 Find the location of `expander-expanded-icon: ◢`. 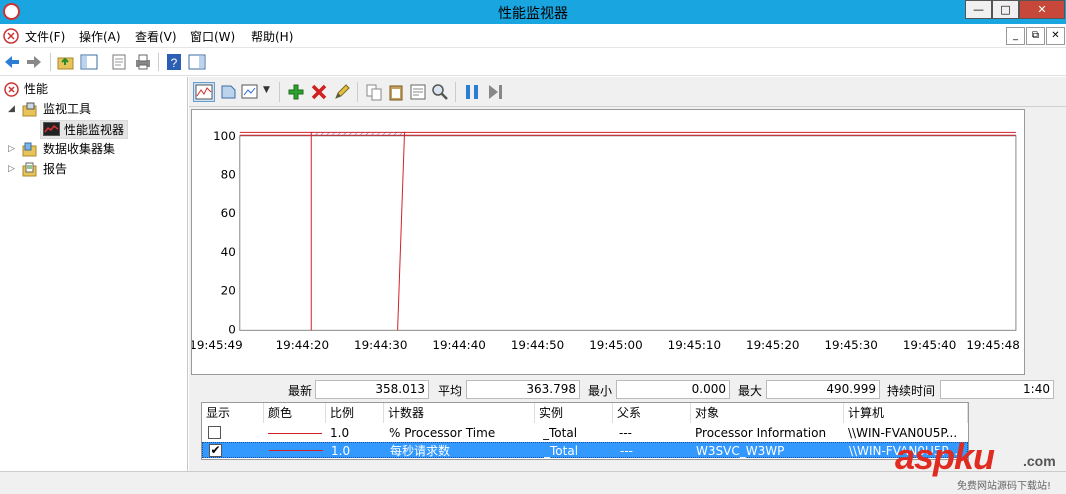

expander-expanded-icon: ◢ is located at coordinates (11, 109).